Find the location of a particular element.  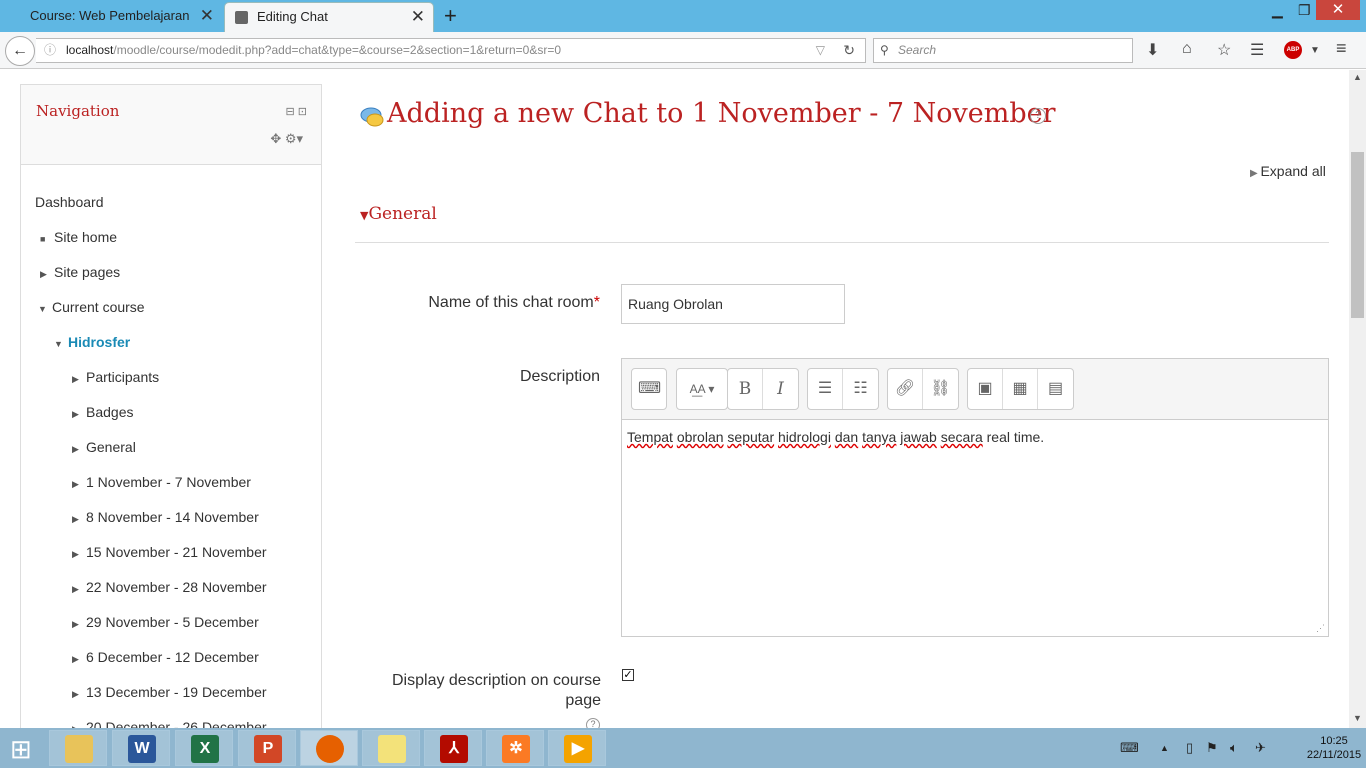

maximize-icon: ❐ is located at coordinates (1304, 10).